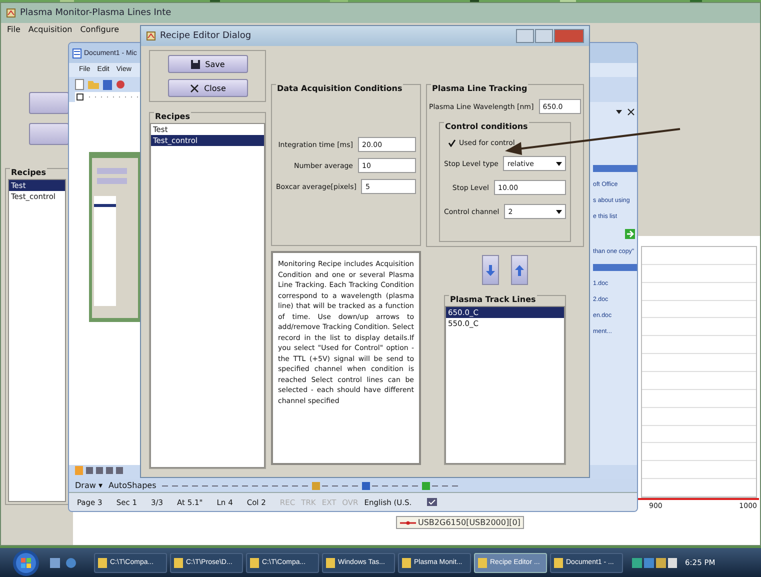 This screenshot has height=577, width=761. Describe the element at coordinates (479, 88) in the screenshot. I see `group-title: Plasma Line Tracking` at that location.